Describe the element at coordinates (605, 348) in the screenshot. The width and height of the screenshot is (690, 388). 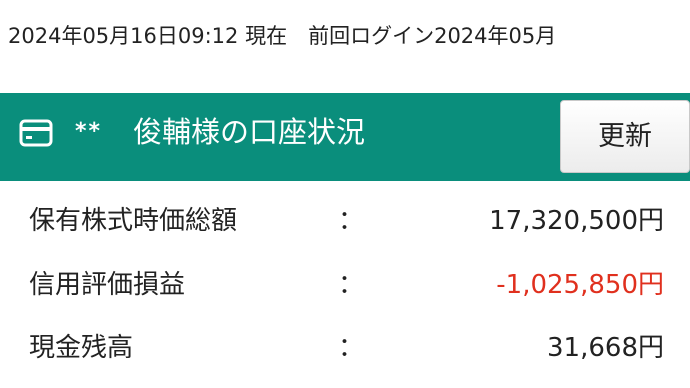
I see `cash-balance-value: 31,668円` at that location.